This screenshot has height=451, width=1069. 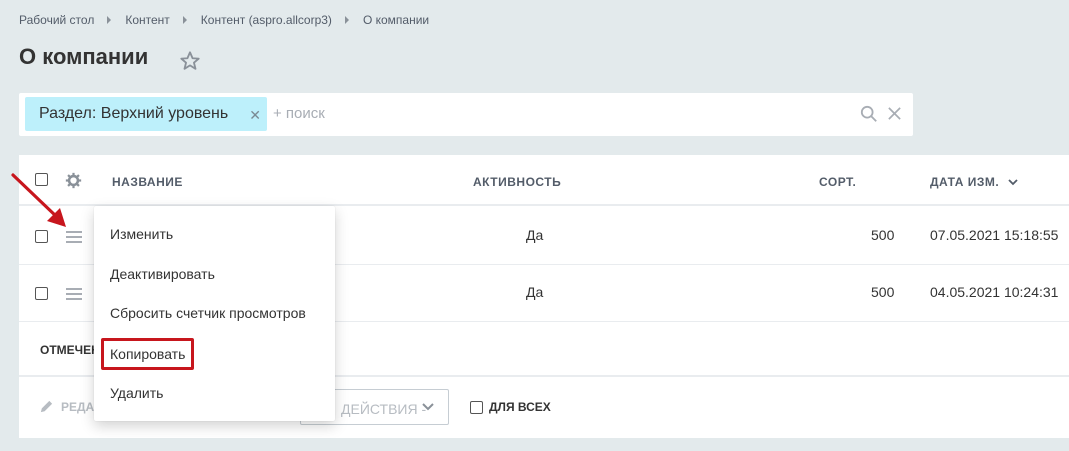 I want to click on highlight-frame, so click(x=147, y=354).